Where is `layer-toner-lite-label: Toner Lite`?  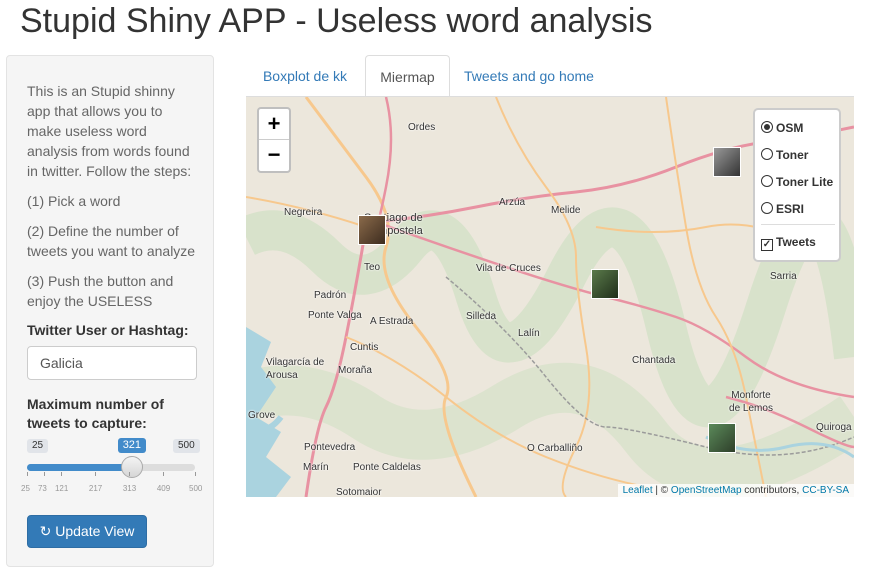 layer-toner-lite-label: Toner Lite is located at coordinates (805, 182).